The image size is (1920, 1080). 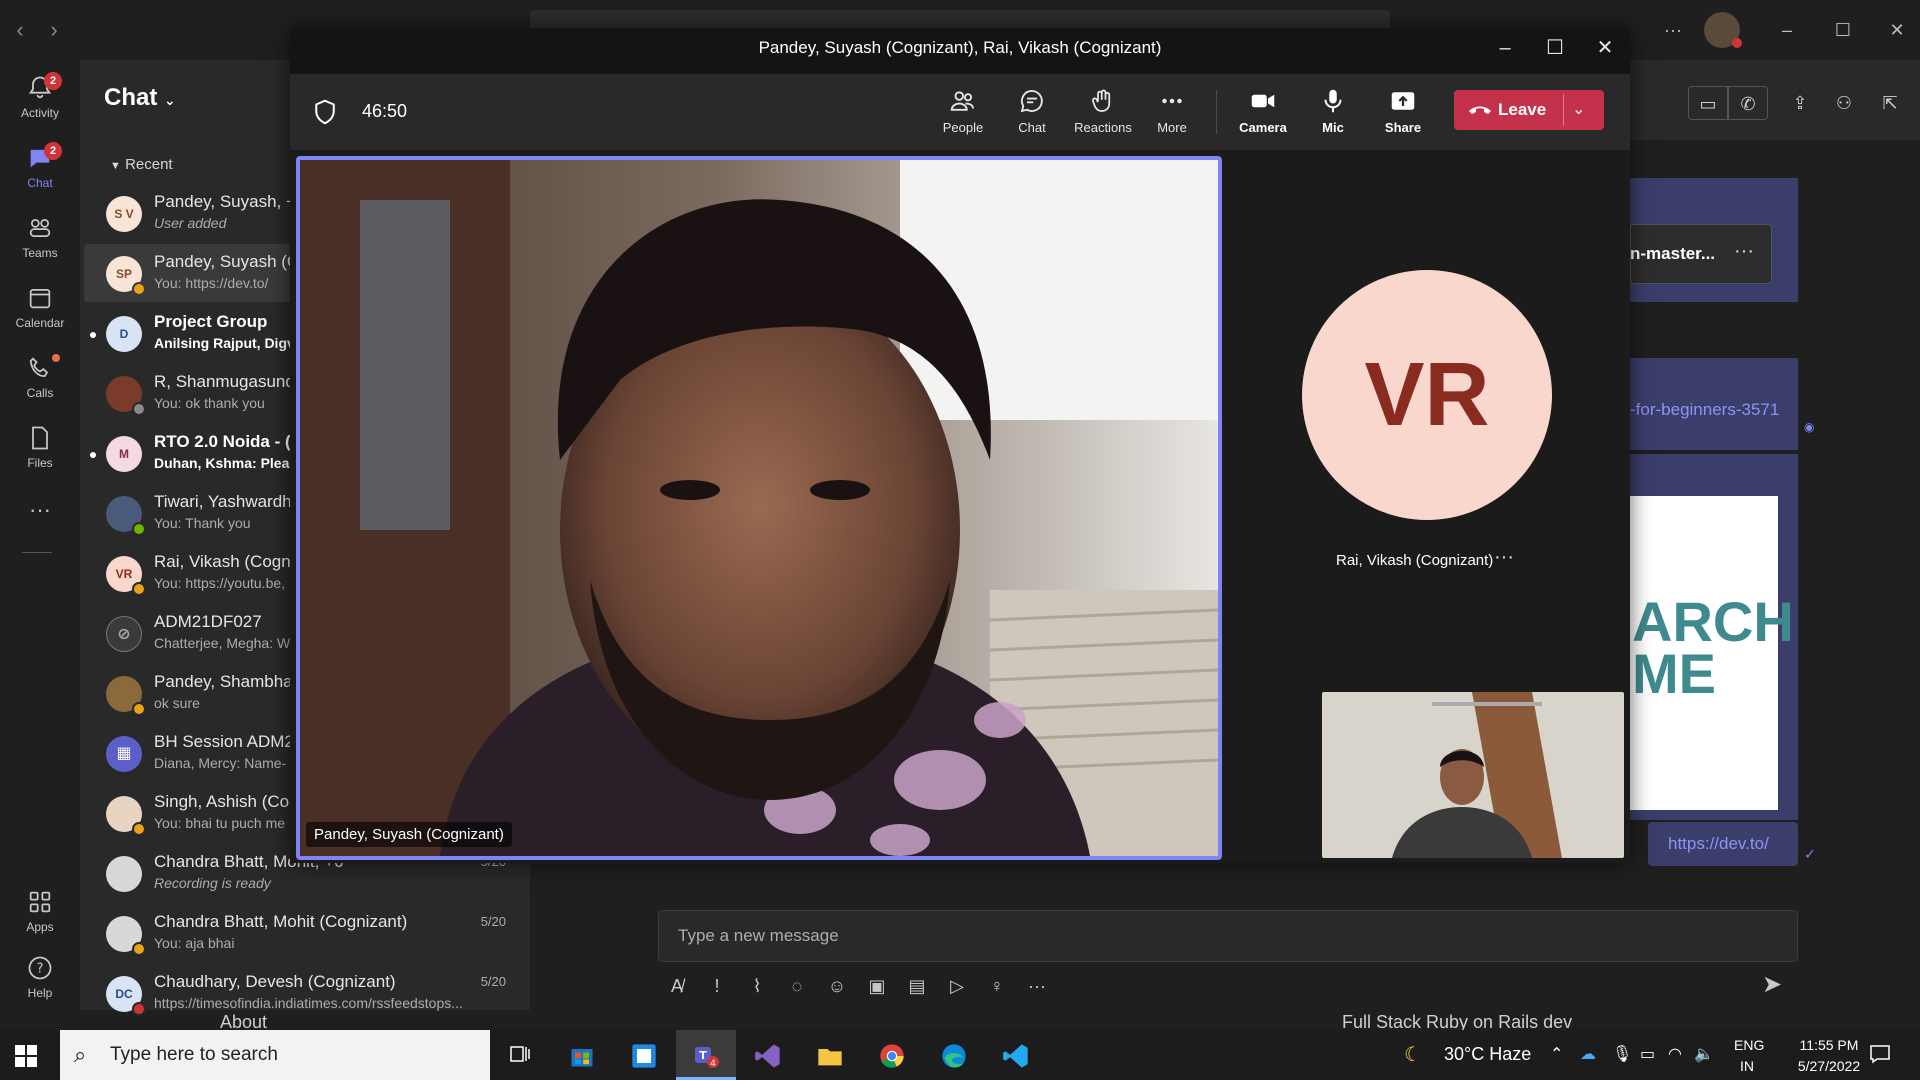 What do you see at coordinates (211, 321) in the screenshot?
I see `chat-name: Project Group` at bounding box center [211, 321].